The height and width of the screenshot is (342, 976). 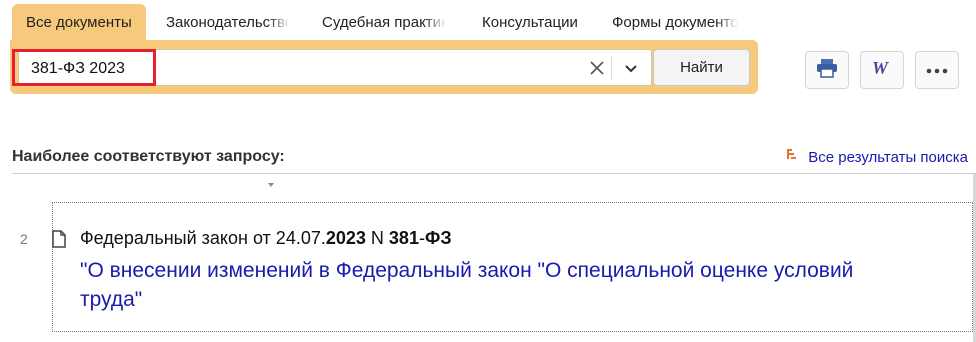 What do you see at coordinates (675, 23) in the screenshot?
I see `tab-document-forms: Формы документов` at bounding box center [675, 23].